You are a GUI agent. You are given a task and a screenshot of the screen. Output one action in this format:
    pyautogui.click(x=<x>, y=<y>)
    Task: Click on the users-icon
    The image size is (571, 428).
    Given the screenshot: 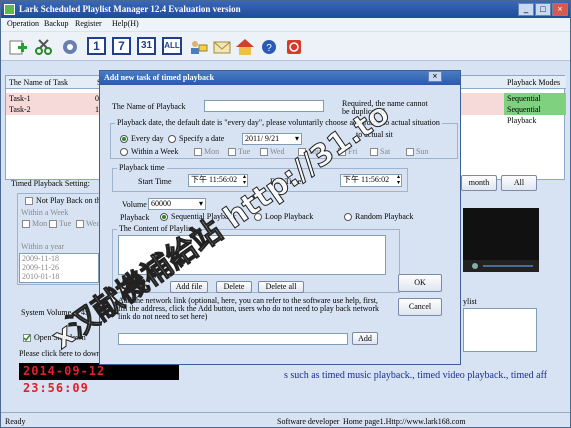 What is the action you would take?
    pyautogui.click(x=197, y=46)
    